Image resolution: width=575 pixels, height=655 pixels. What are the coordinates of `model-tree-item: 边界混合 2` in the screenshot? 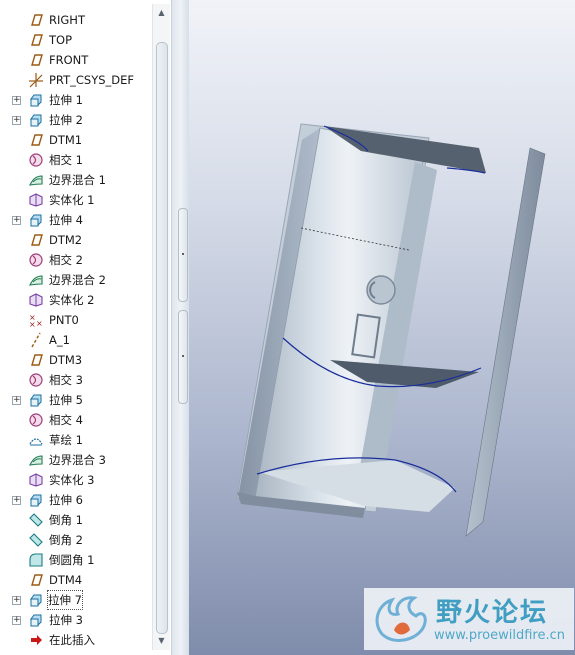 It's located at (76, 280).